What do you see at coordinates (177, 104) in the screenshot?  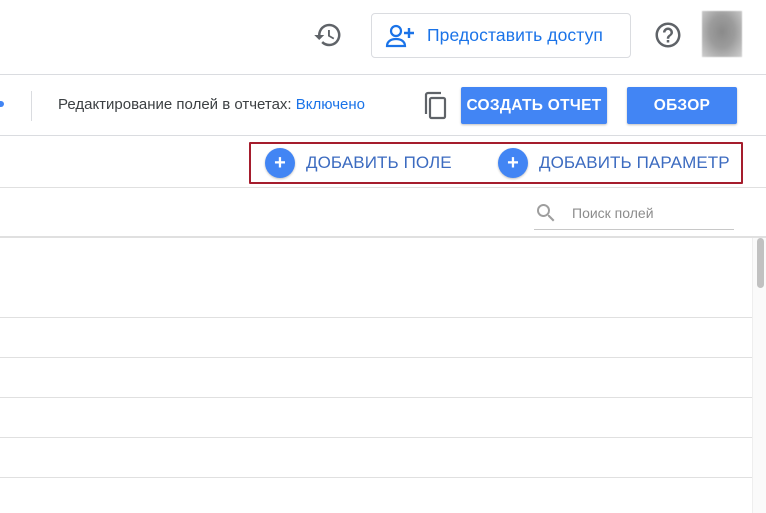 I see `field-editing-label: Редактирование полей в отчетах:` at bounding box center [177, 104].